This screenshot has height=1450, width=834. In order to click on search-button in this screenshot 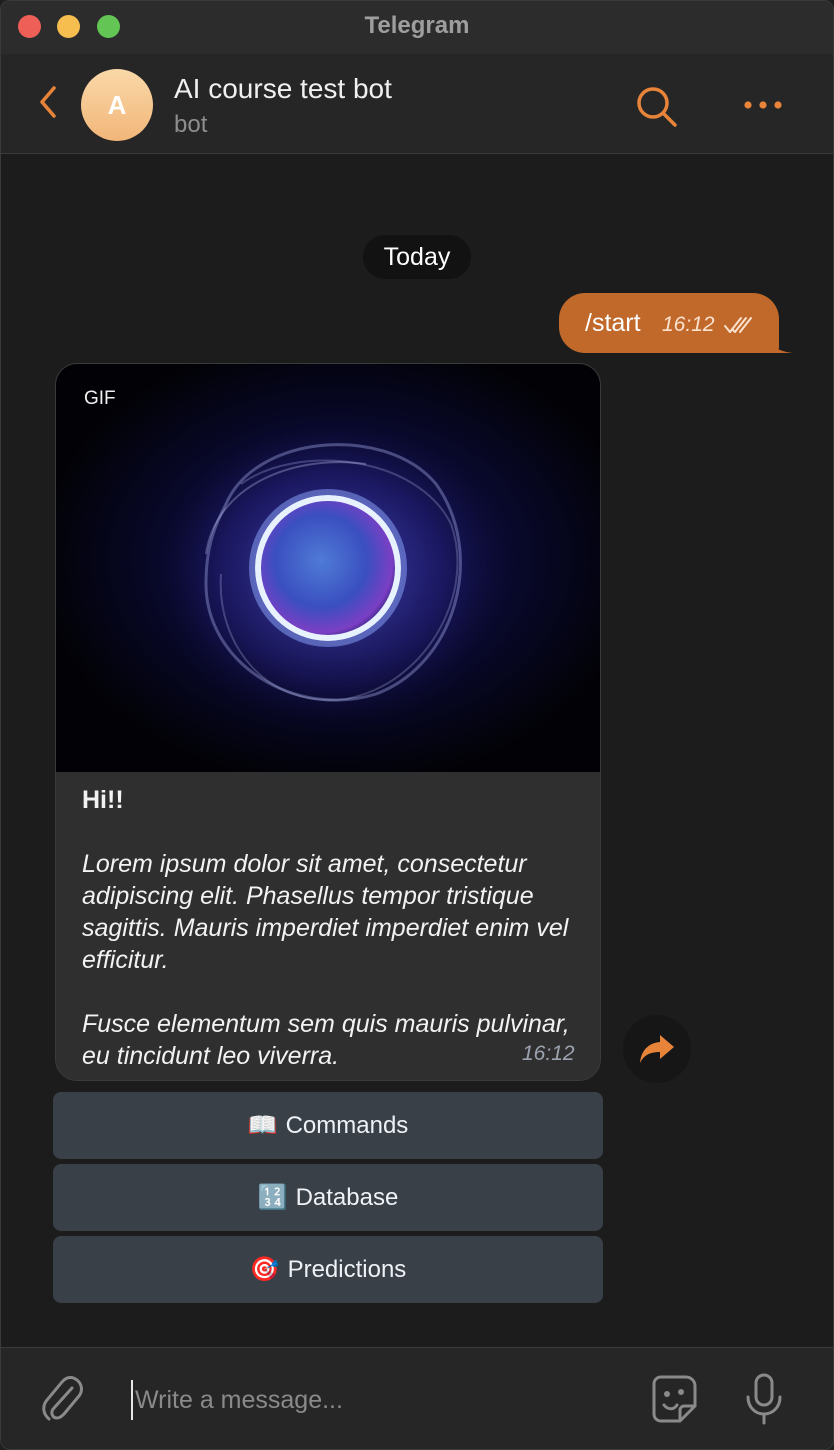, I will do `click(657, 107)`.